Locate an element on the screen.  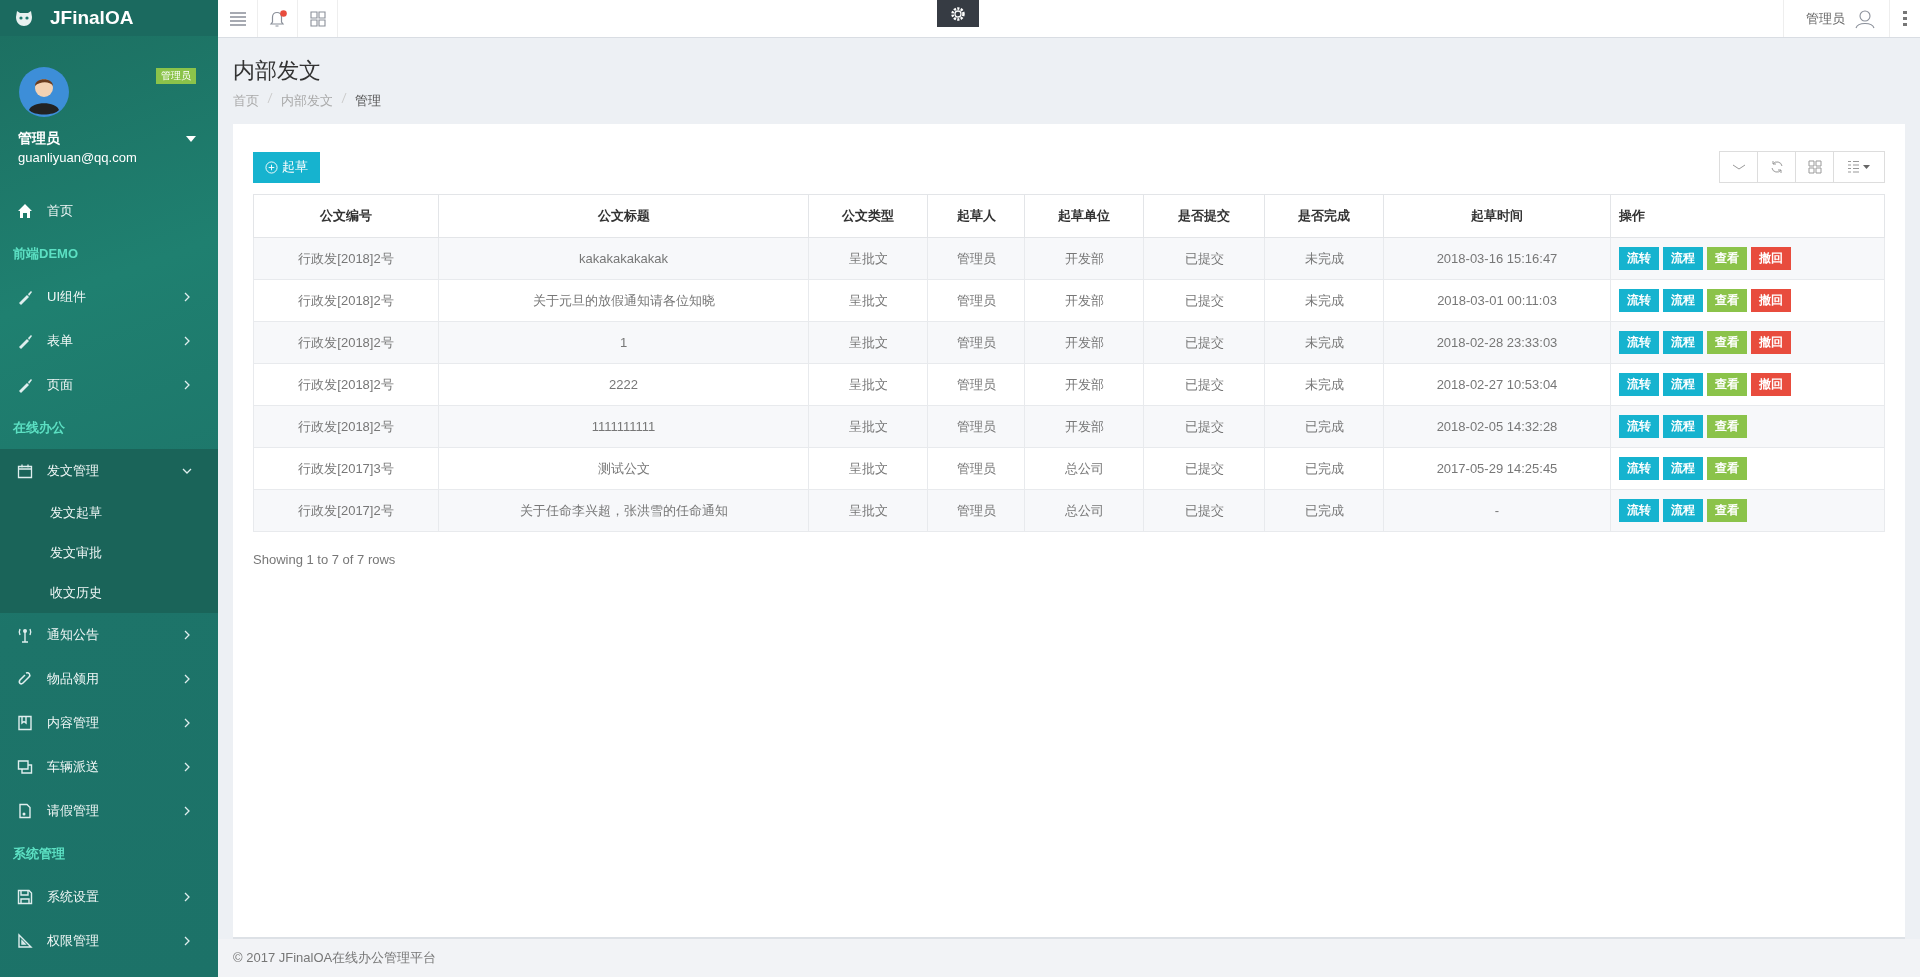
column-header: 操作 is located at coordinates (1747, 216).